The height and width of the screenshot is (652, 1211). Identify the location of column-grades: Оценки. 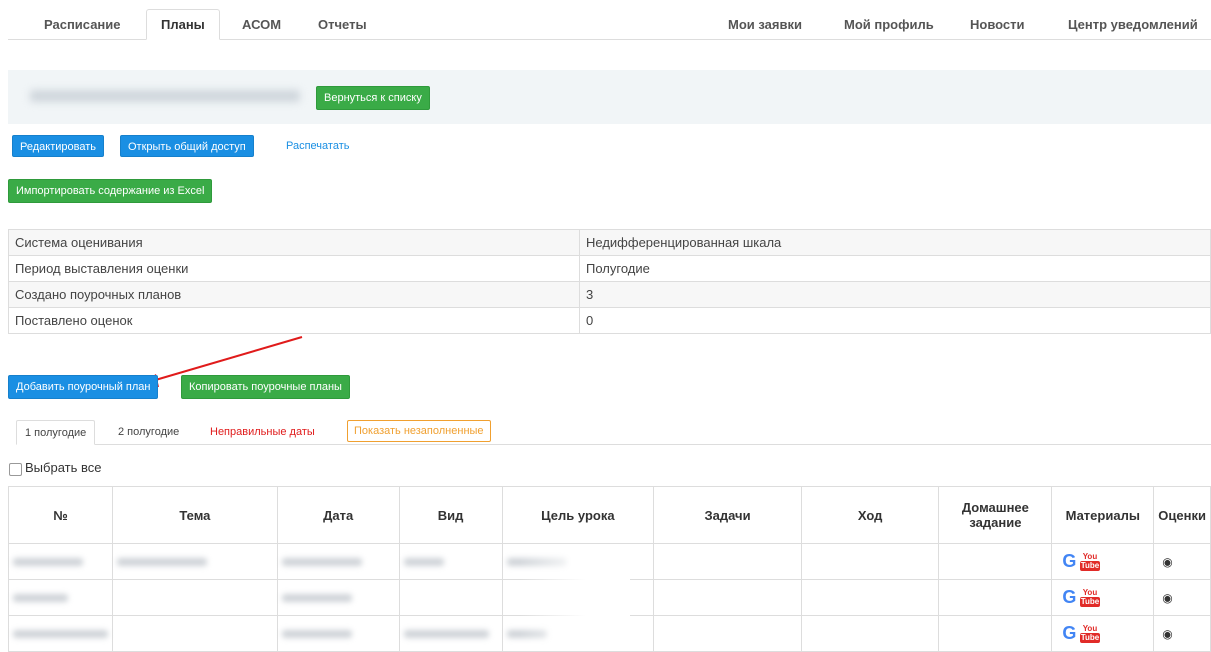
(1182, 515).